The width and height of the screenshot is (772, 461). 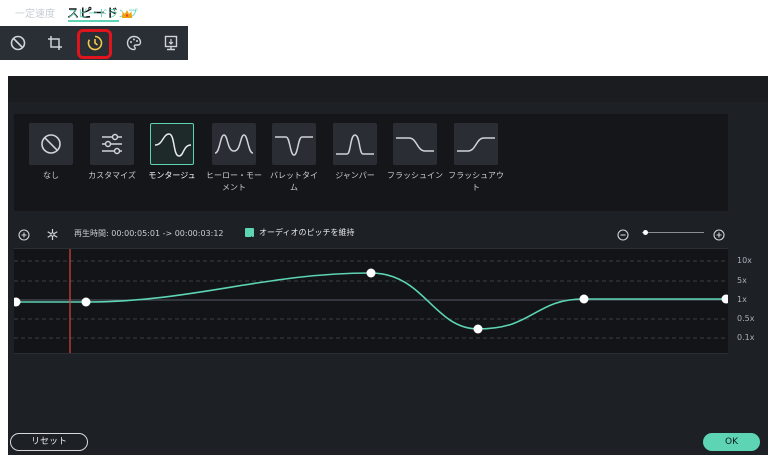 What do you see at coordinates (49, 442) in the screenshot?
I see `reset-button: リセット` at bounding box center [49, 442].